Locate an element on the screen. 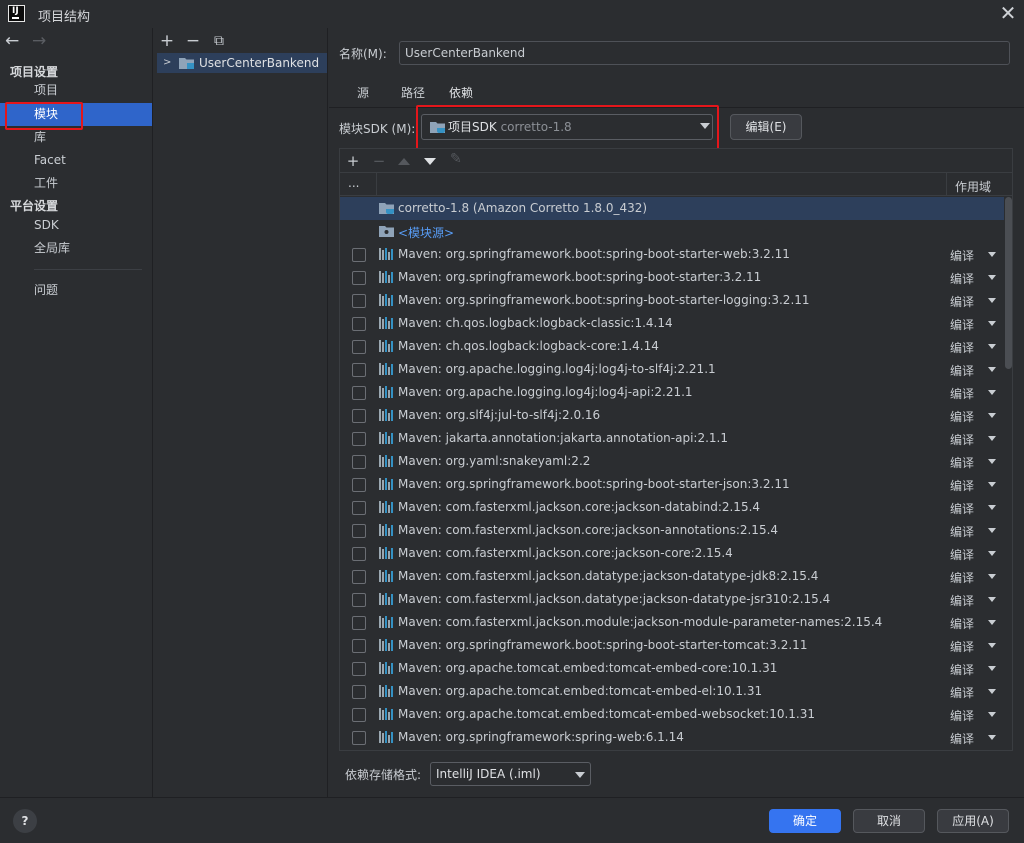 The height and width of the screenshot is (843, 1024). nav-item-facet: Facet is located at coordinates (76, 160).